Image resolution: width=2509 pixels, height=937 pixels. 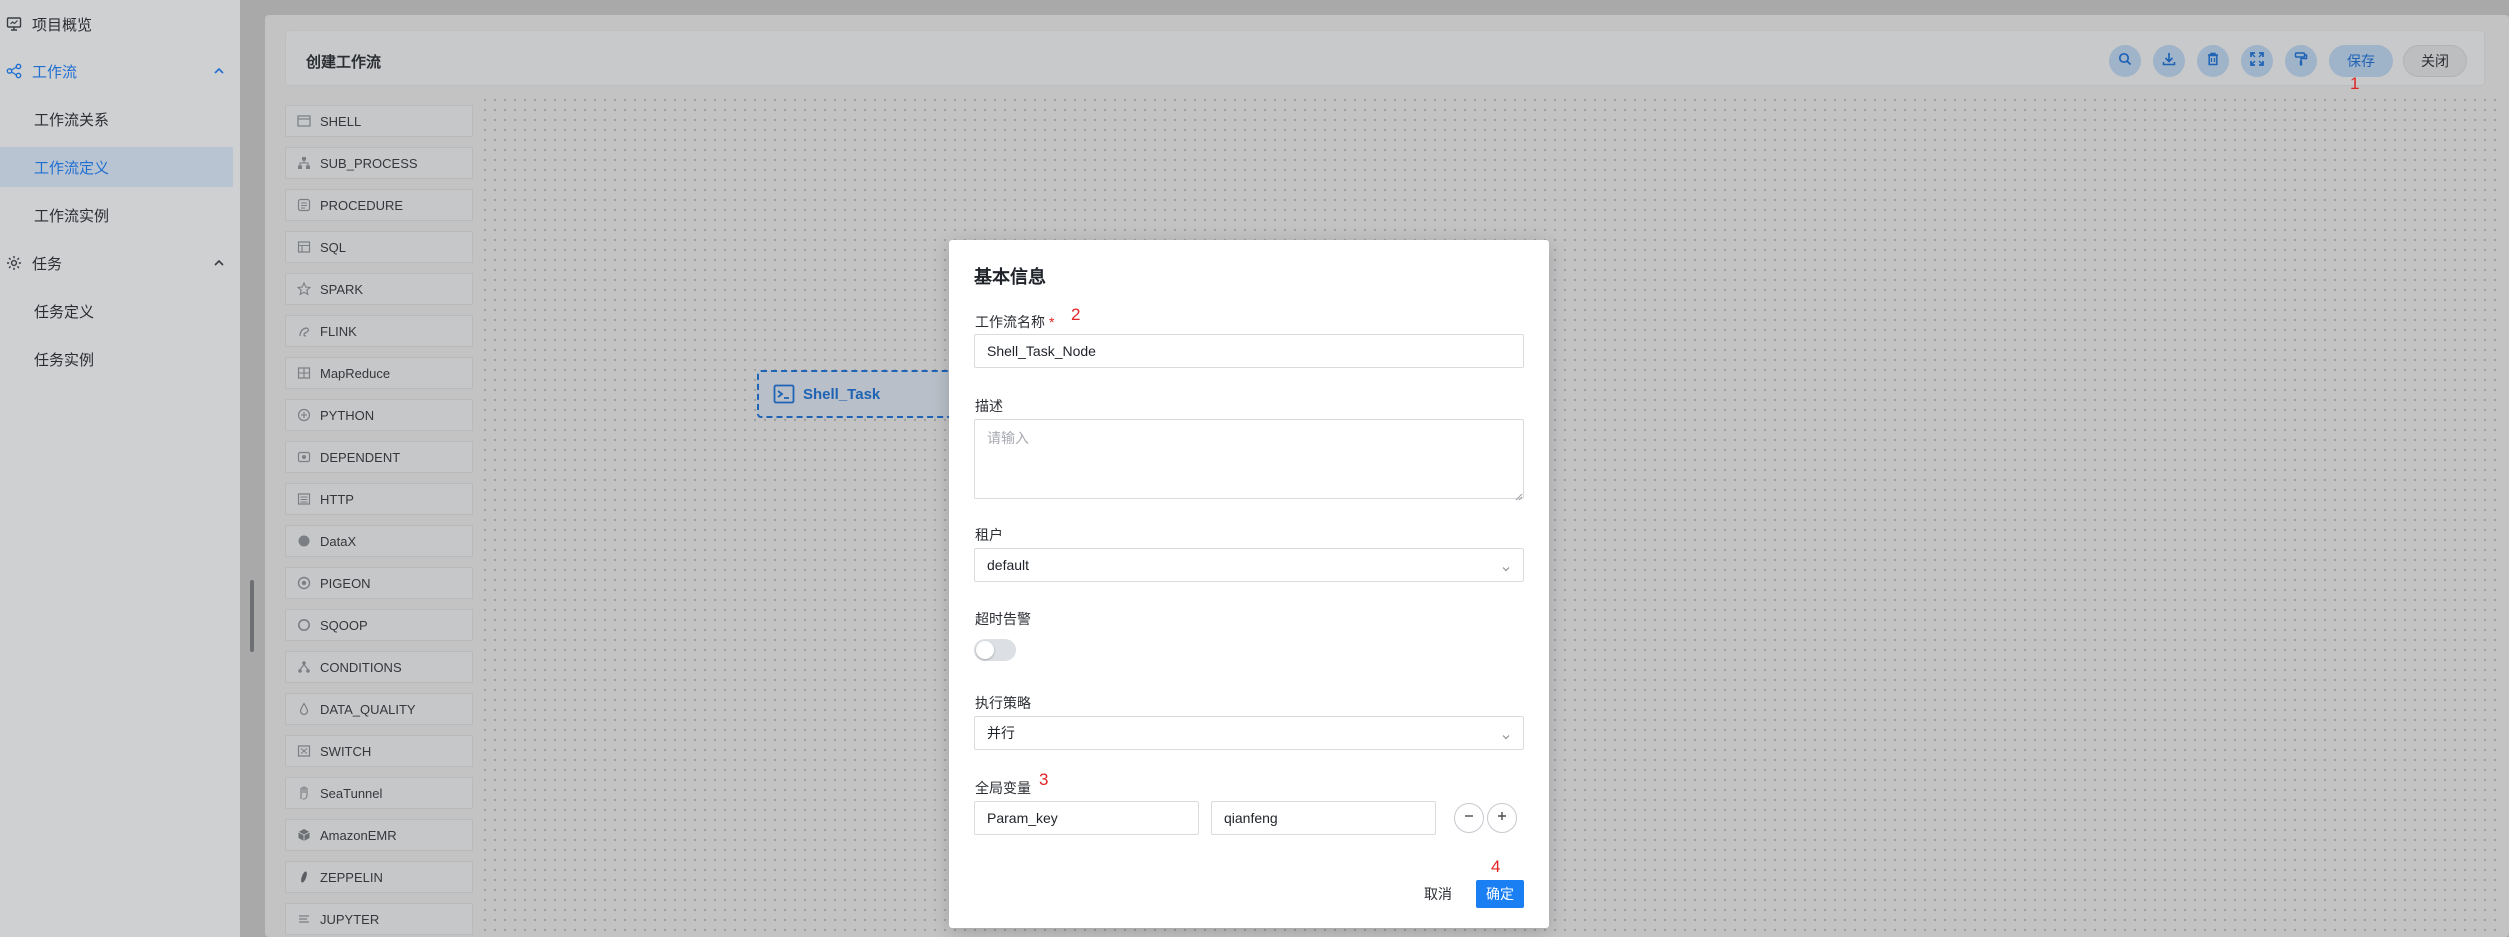 I want to click on sidebar-item-workflow-definition: 工作流定义, so click(x=116, y=167).